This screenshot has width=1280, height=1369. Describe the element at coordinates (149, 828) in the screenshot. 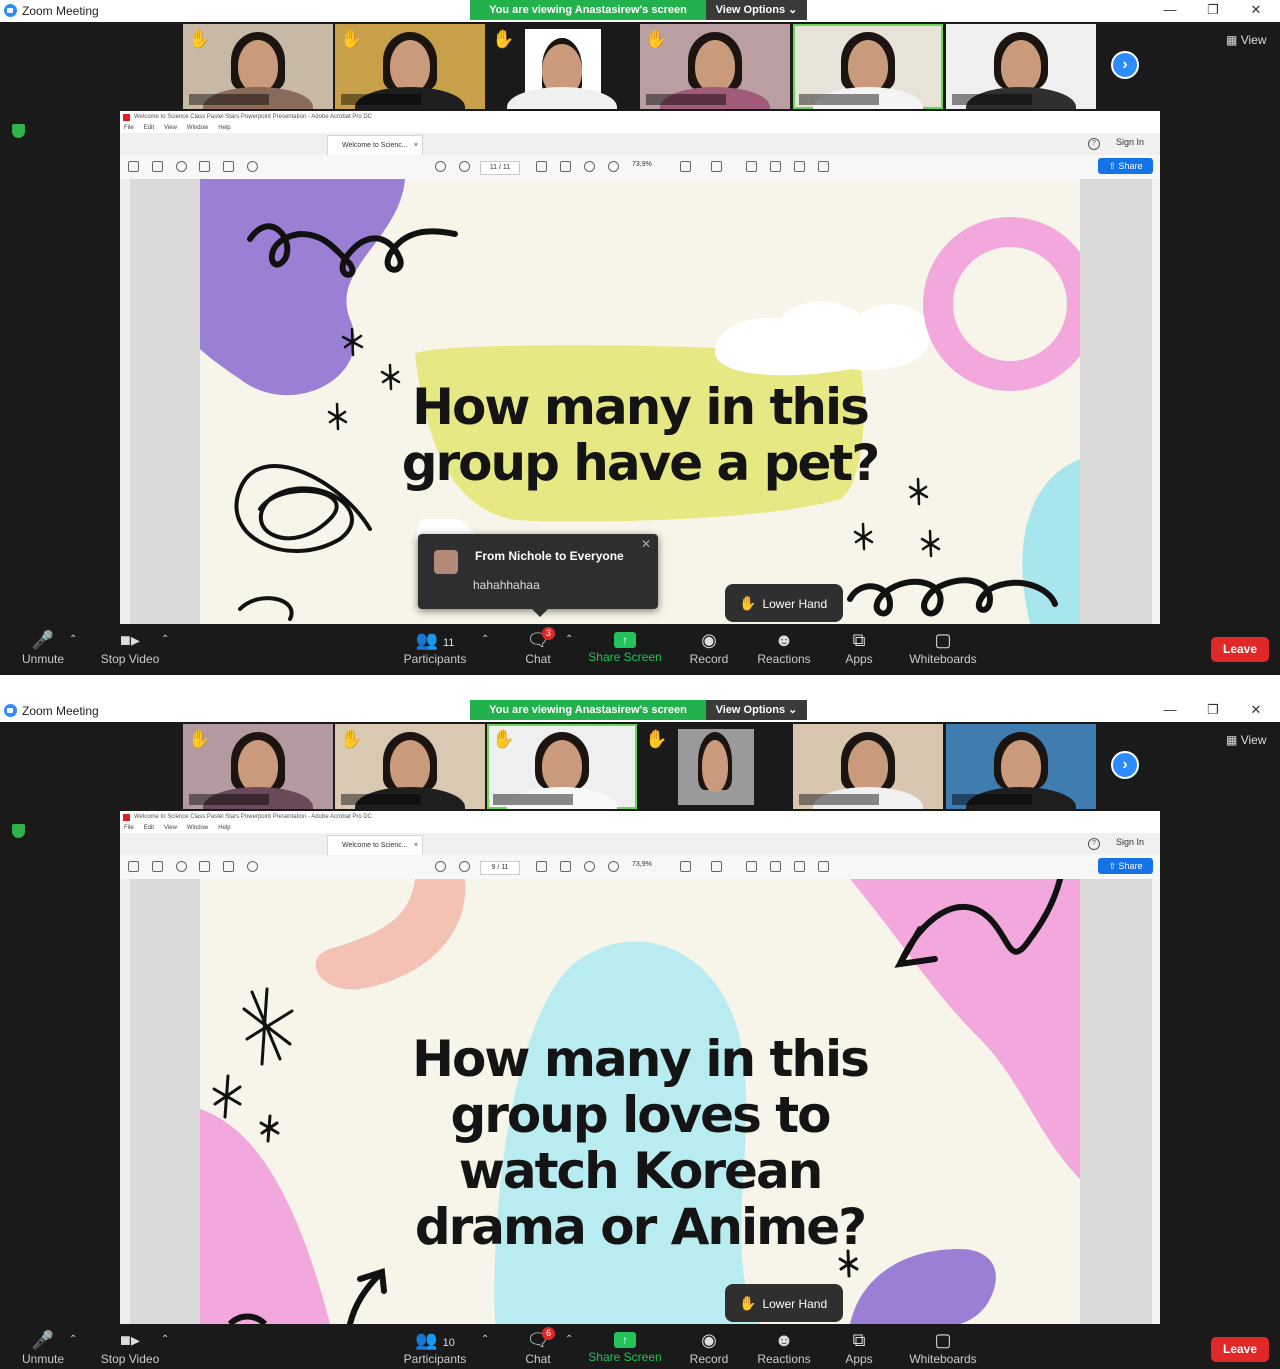

I see `menu-edit: Edit` at that location.